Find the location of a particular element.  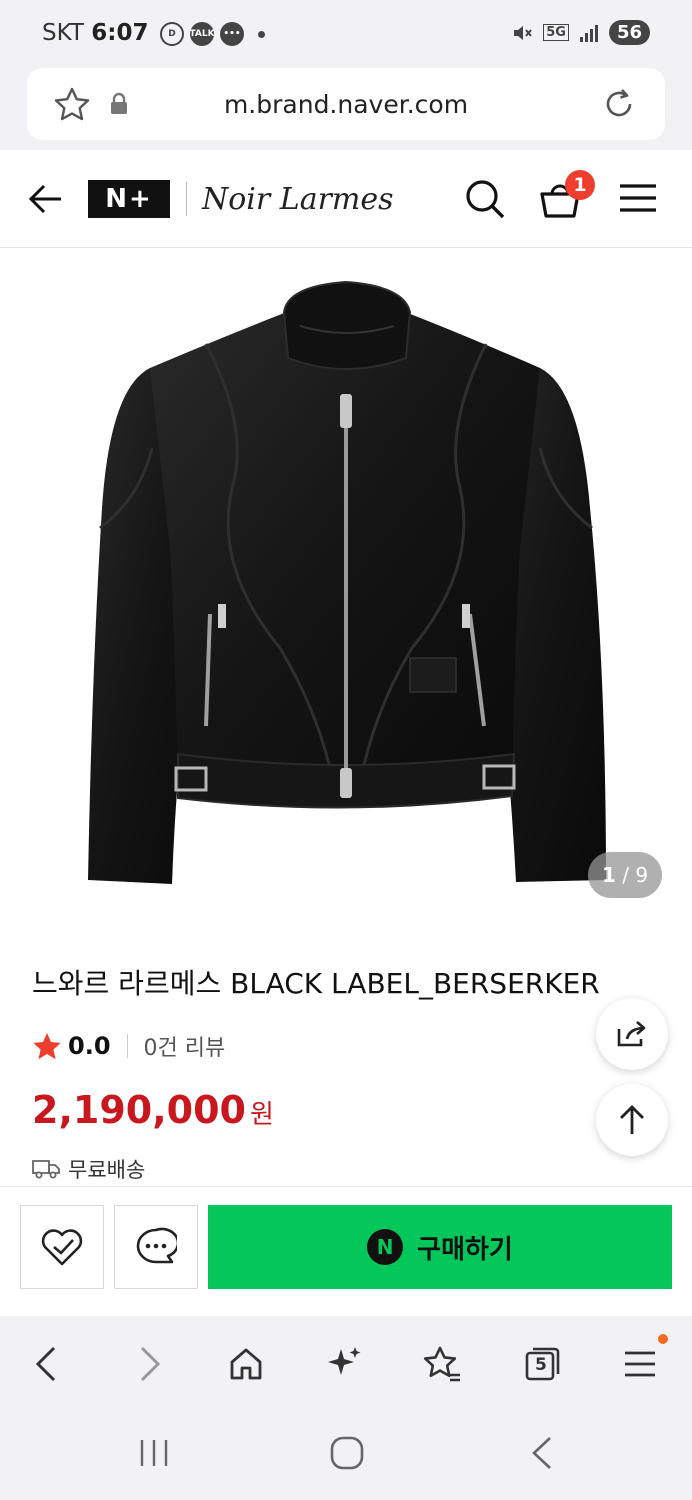

notification-icons: D TALK ••• is located at coordinates (212, 34).